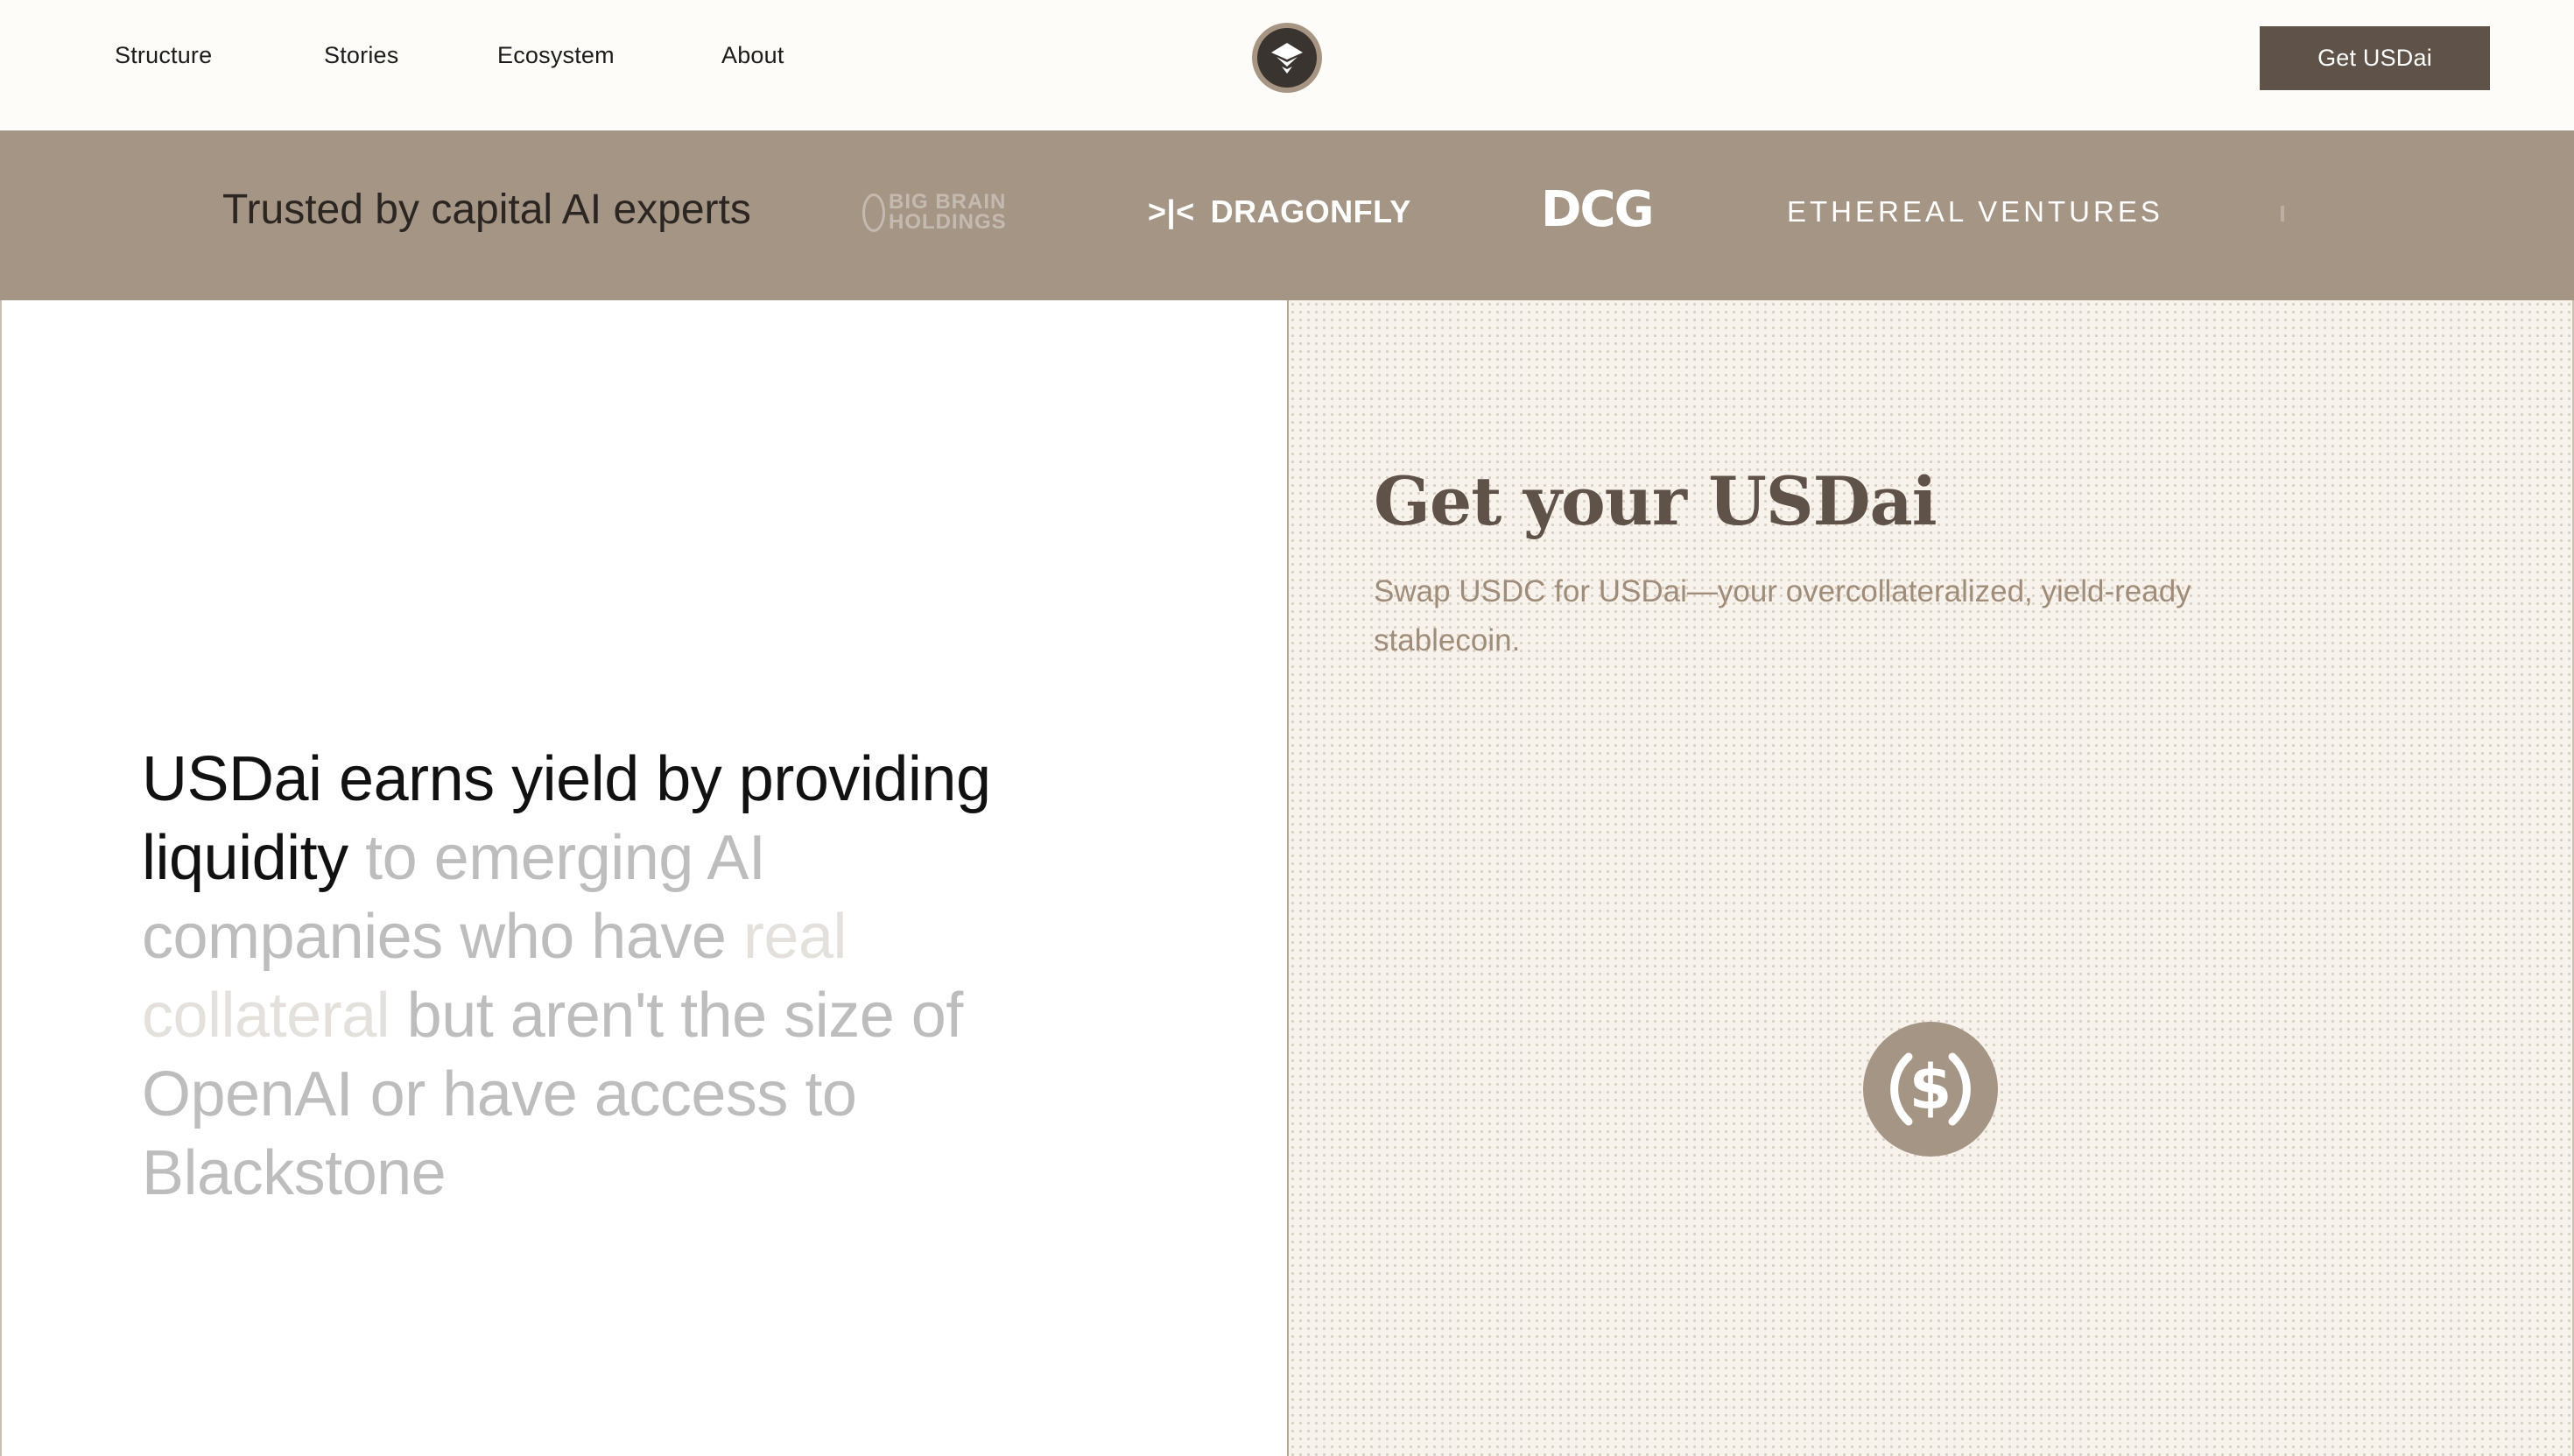 The image size is (2574, 1456). Describe the element at coordinates (1975, 211) in the screenshot. I see `ethereal-ventures-logo: ETHEREAL VENTURES` at that location.